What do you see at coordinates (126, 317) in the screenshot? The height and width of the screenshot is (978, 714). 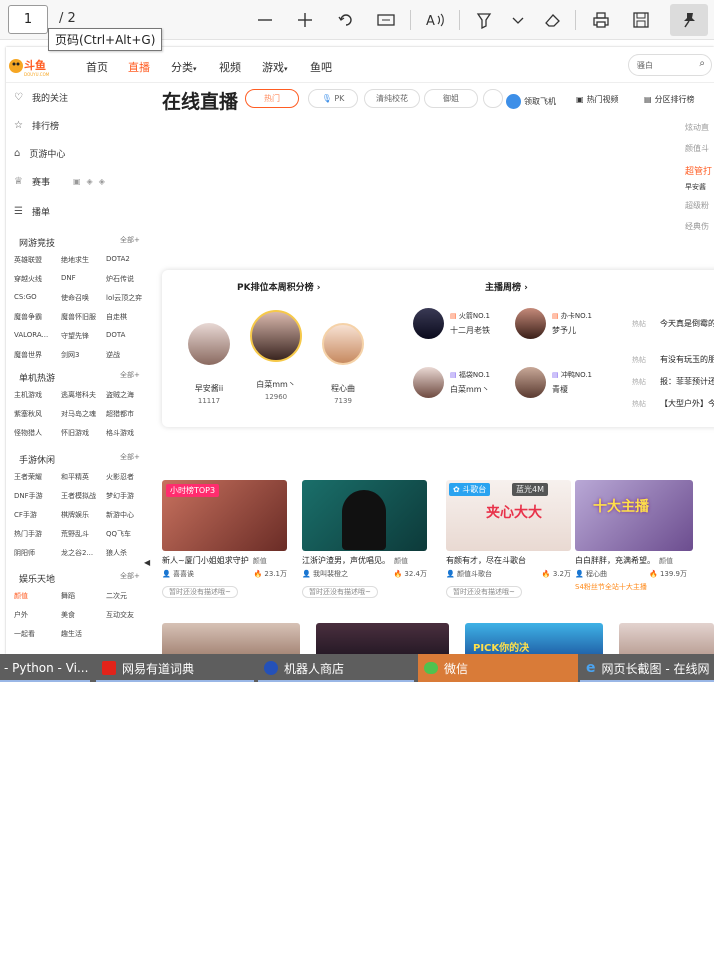 I see `category-item: 自走棋` at bounding box center [126, 317].